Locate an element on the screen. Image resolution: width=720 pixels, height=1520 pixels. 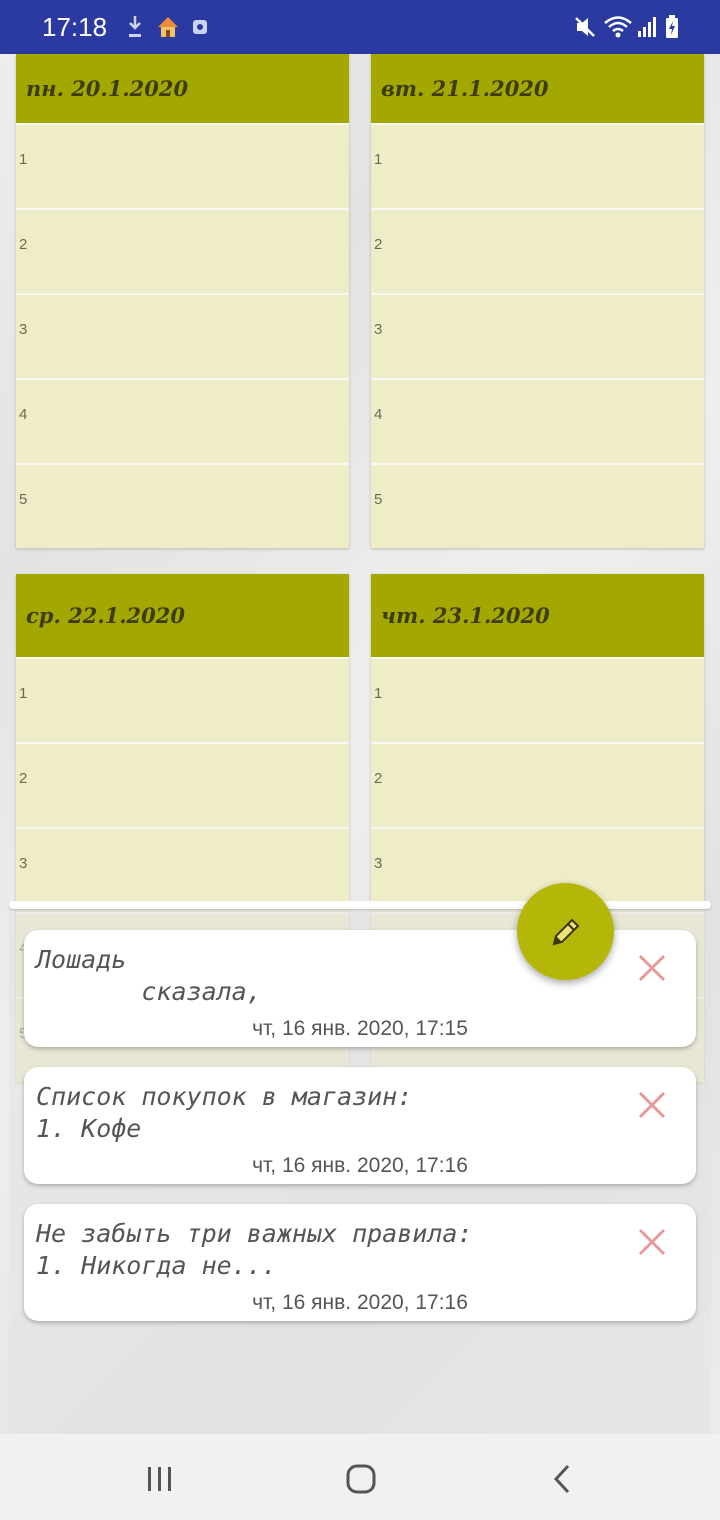
day-header: ср. 22.1.2020 is located at coordinates (182, 615).